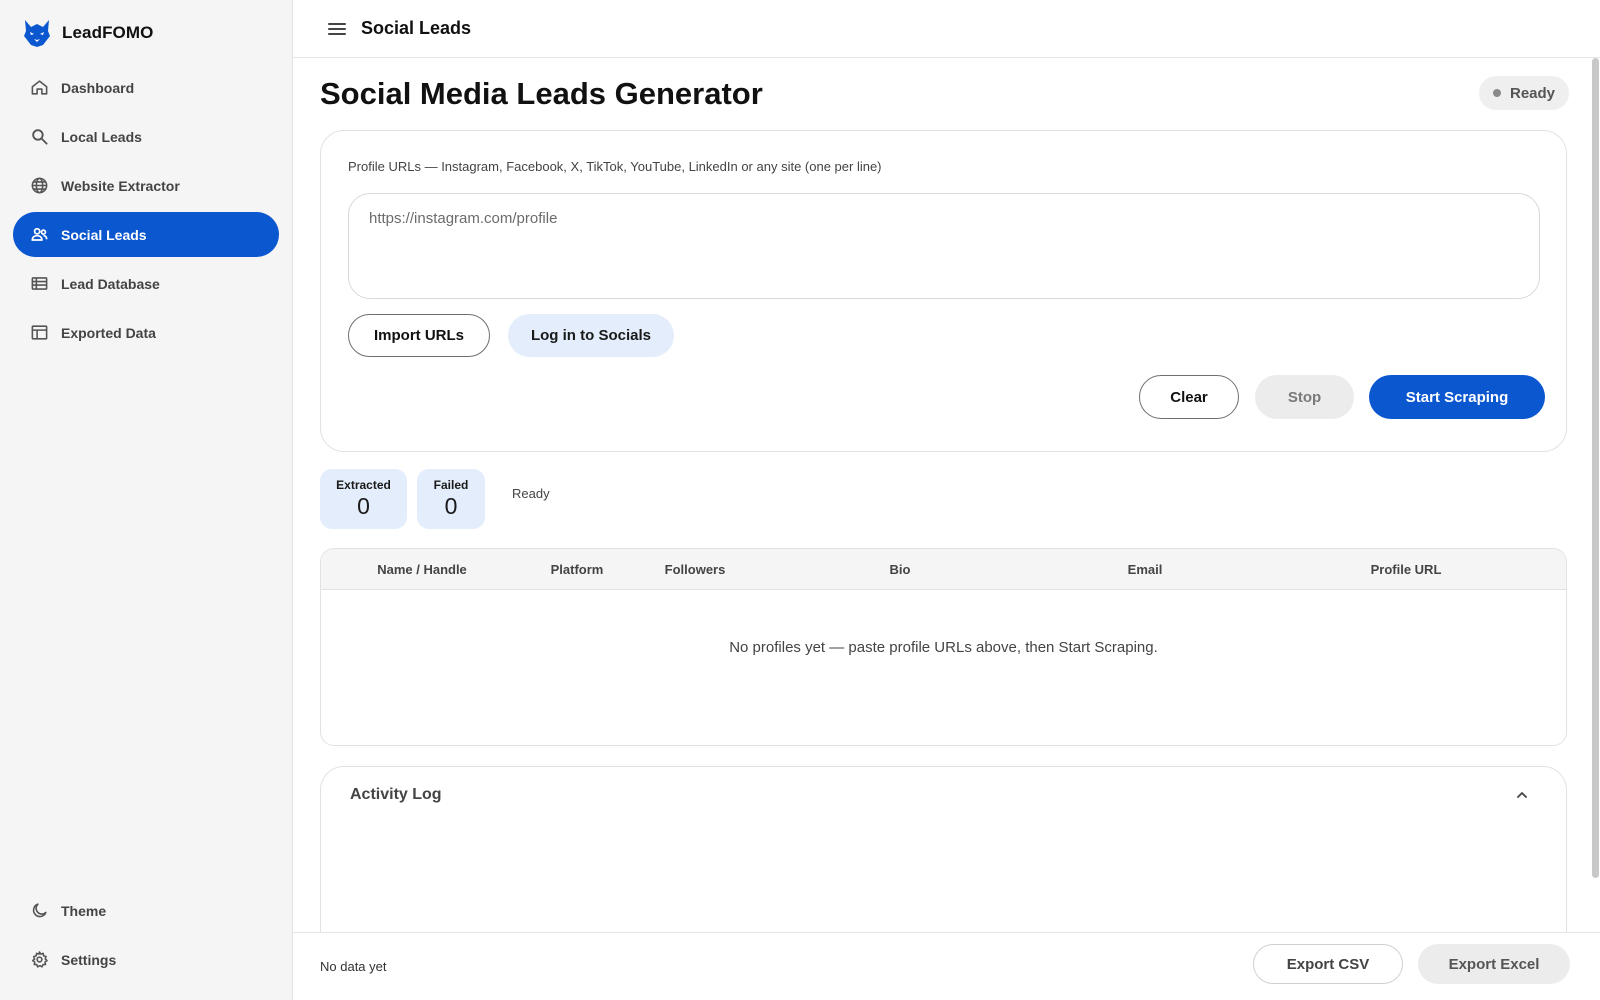 The height and width of the screenshot is (1000, 1600). Describe the element at coordinates (419, 335) in the screenshot. I see `import-urls-button: Import URLs` at that location.